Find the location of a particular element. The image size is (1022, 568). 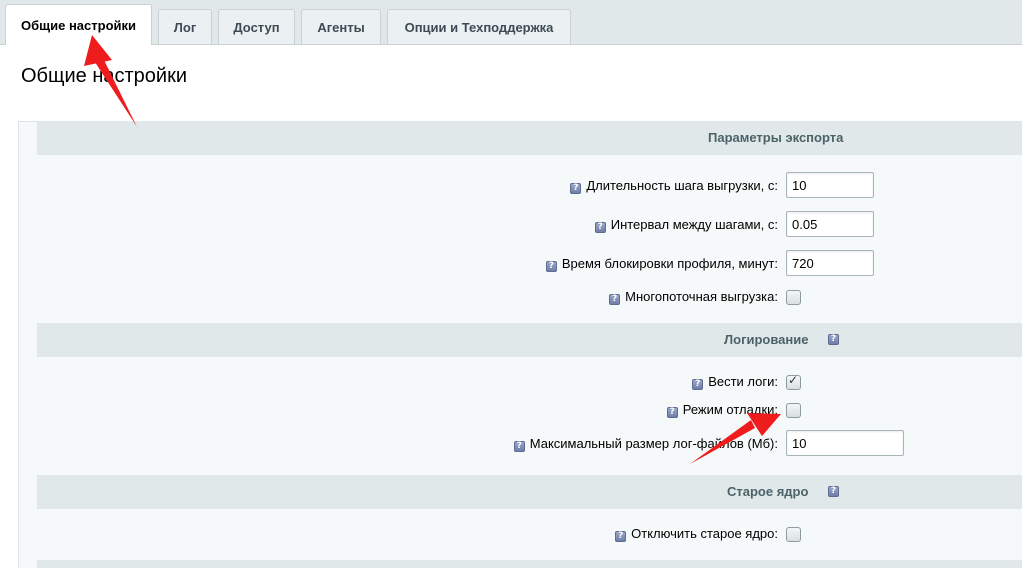

max-log-size-input is located at coordinates (845, 443).